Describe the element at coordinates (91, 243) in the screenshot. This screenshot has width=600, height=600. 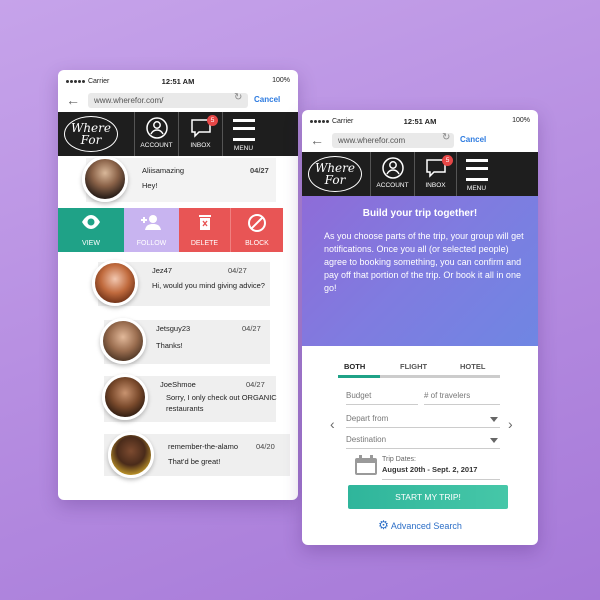
I see `view-label: VIEW` at that location.